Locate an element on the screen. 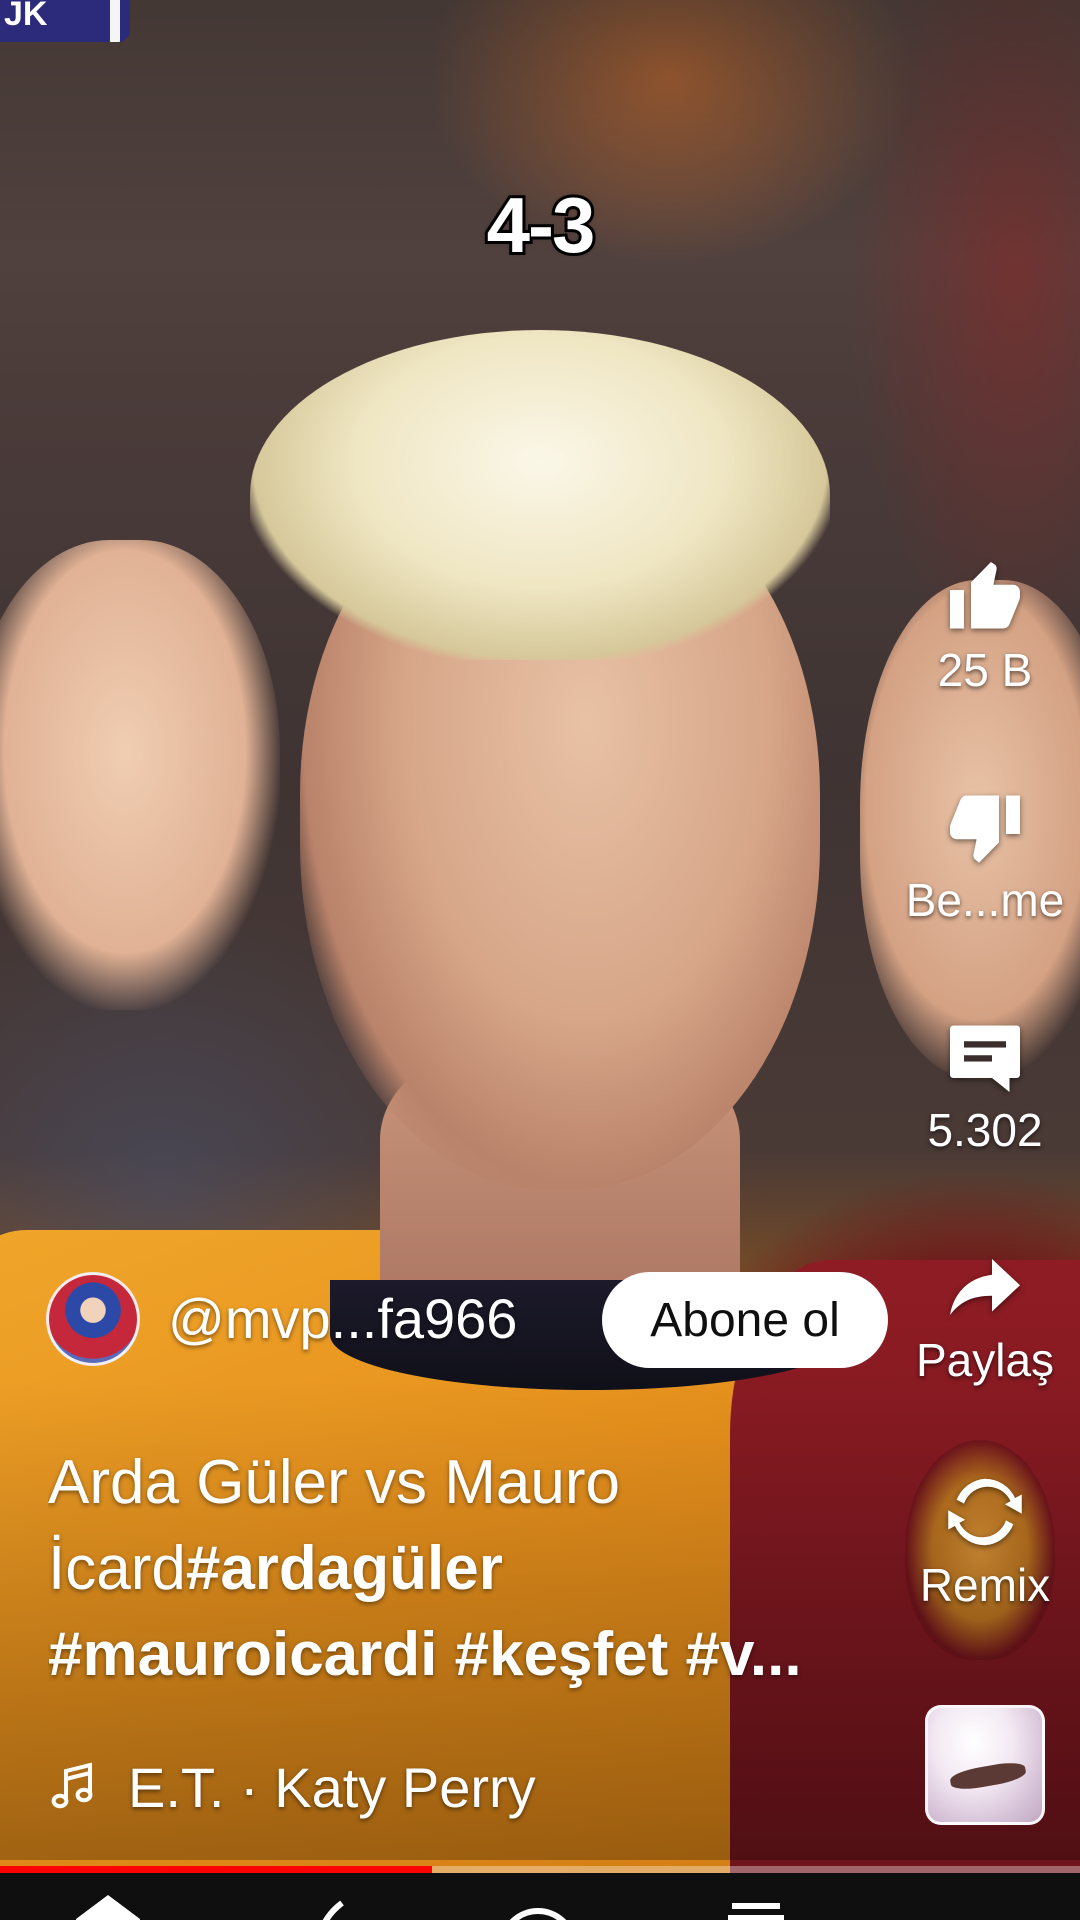  hashtag-ardaguler: #ardagüler is located at coordinates (344, 1568).